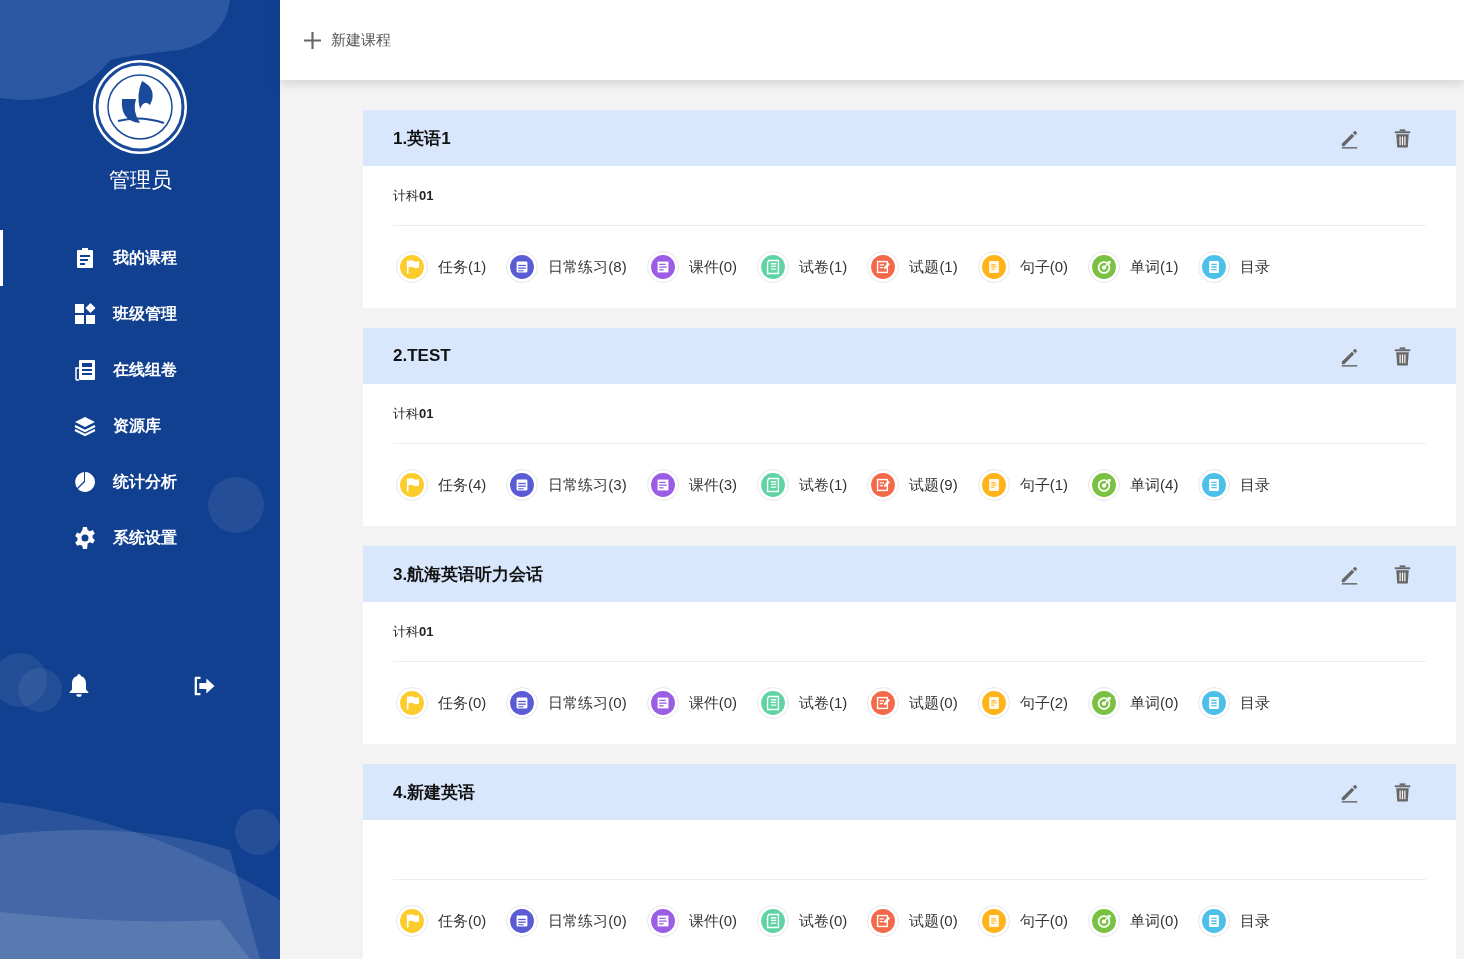  What do you see at coordinates (140, 180) in the screenshot?
I see `user-name: 管理员` at bounding box center [140, 180].